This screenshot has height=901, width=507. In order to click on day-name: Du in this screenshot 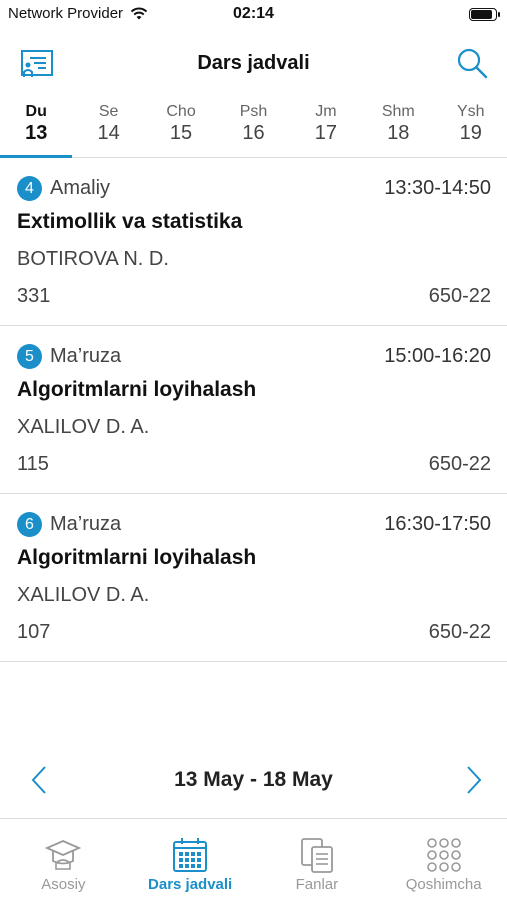, I will do `click(36, 111)`.